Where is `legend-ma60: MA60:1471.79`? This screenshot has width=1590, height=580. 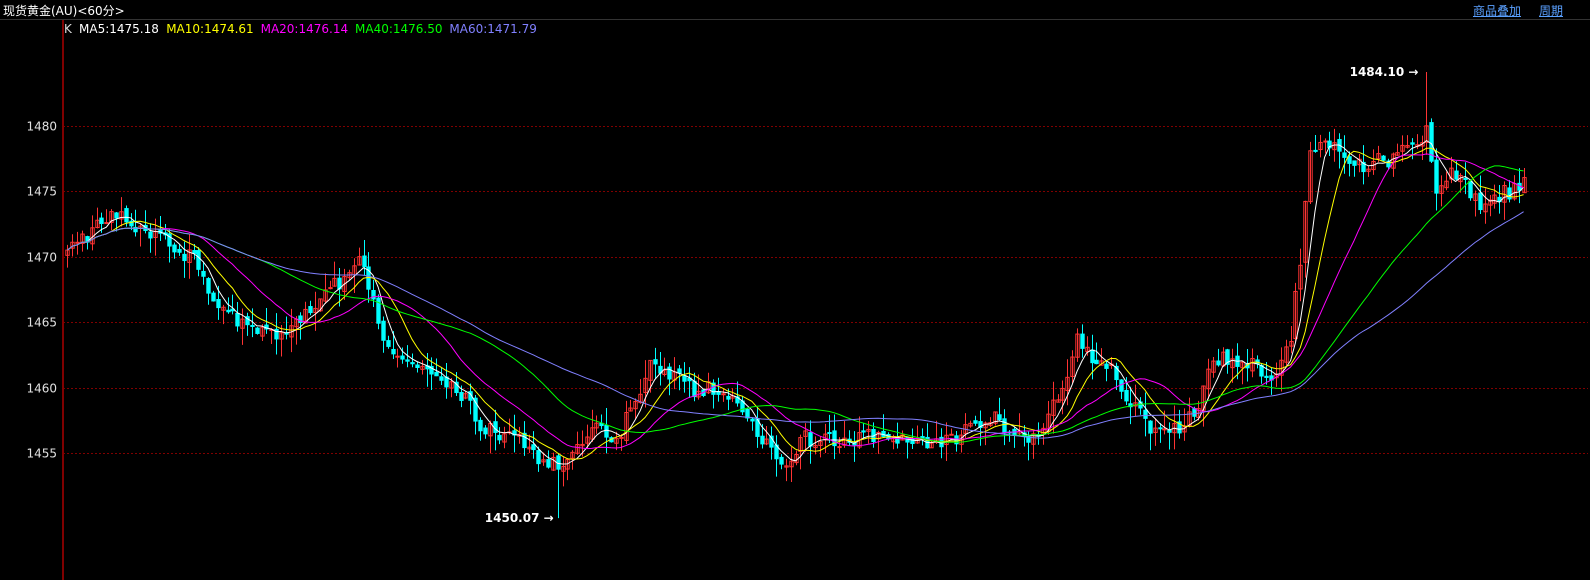
legend-ma60: MA60:1471.79 is located at coordinates (493, 29).